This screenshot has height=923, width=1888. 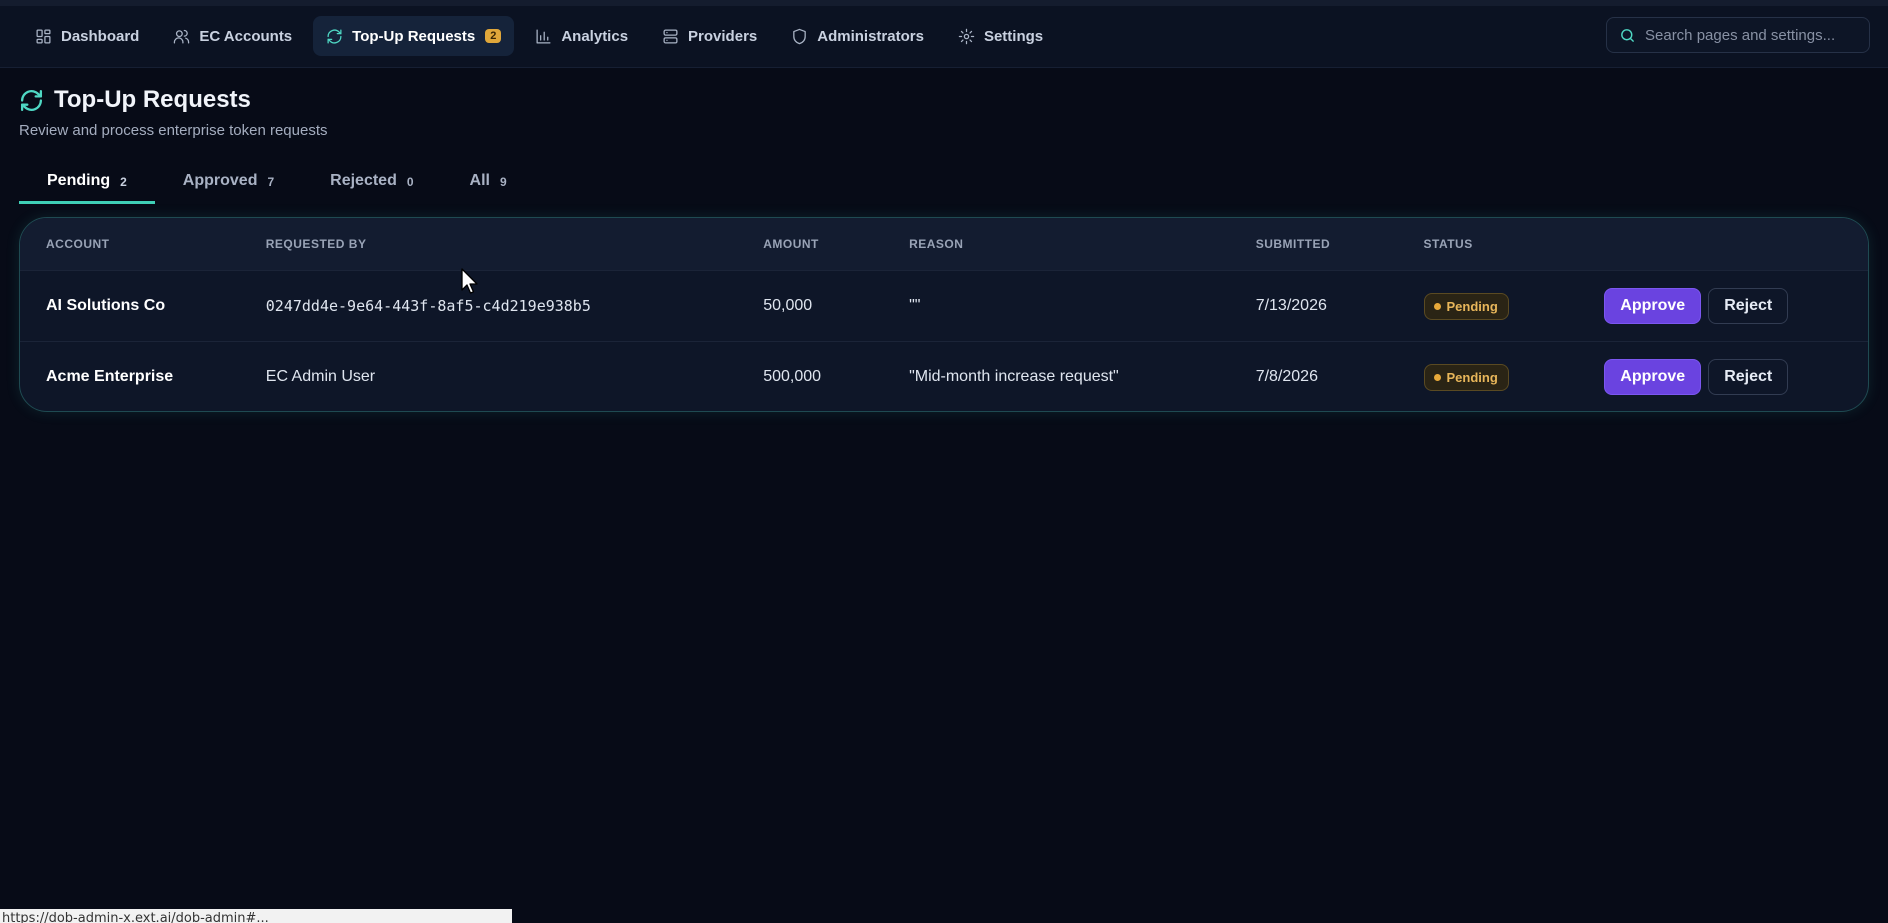 I want to click on amount: 500,000, so click(x=792, y=376).